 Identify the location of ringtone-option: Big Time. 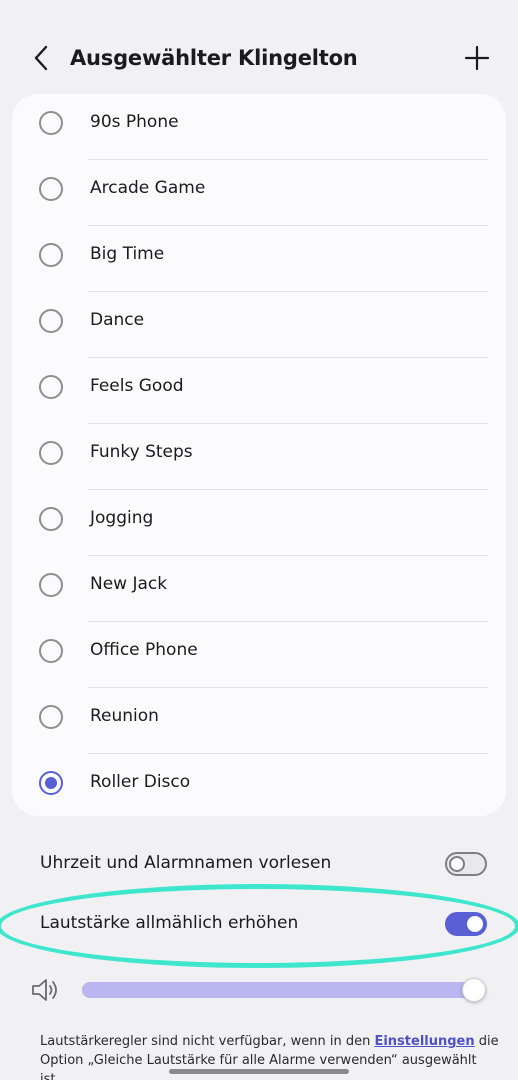
(259, 259).